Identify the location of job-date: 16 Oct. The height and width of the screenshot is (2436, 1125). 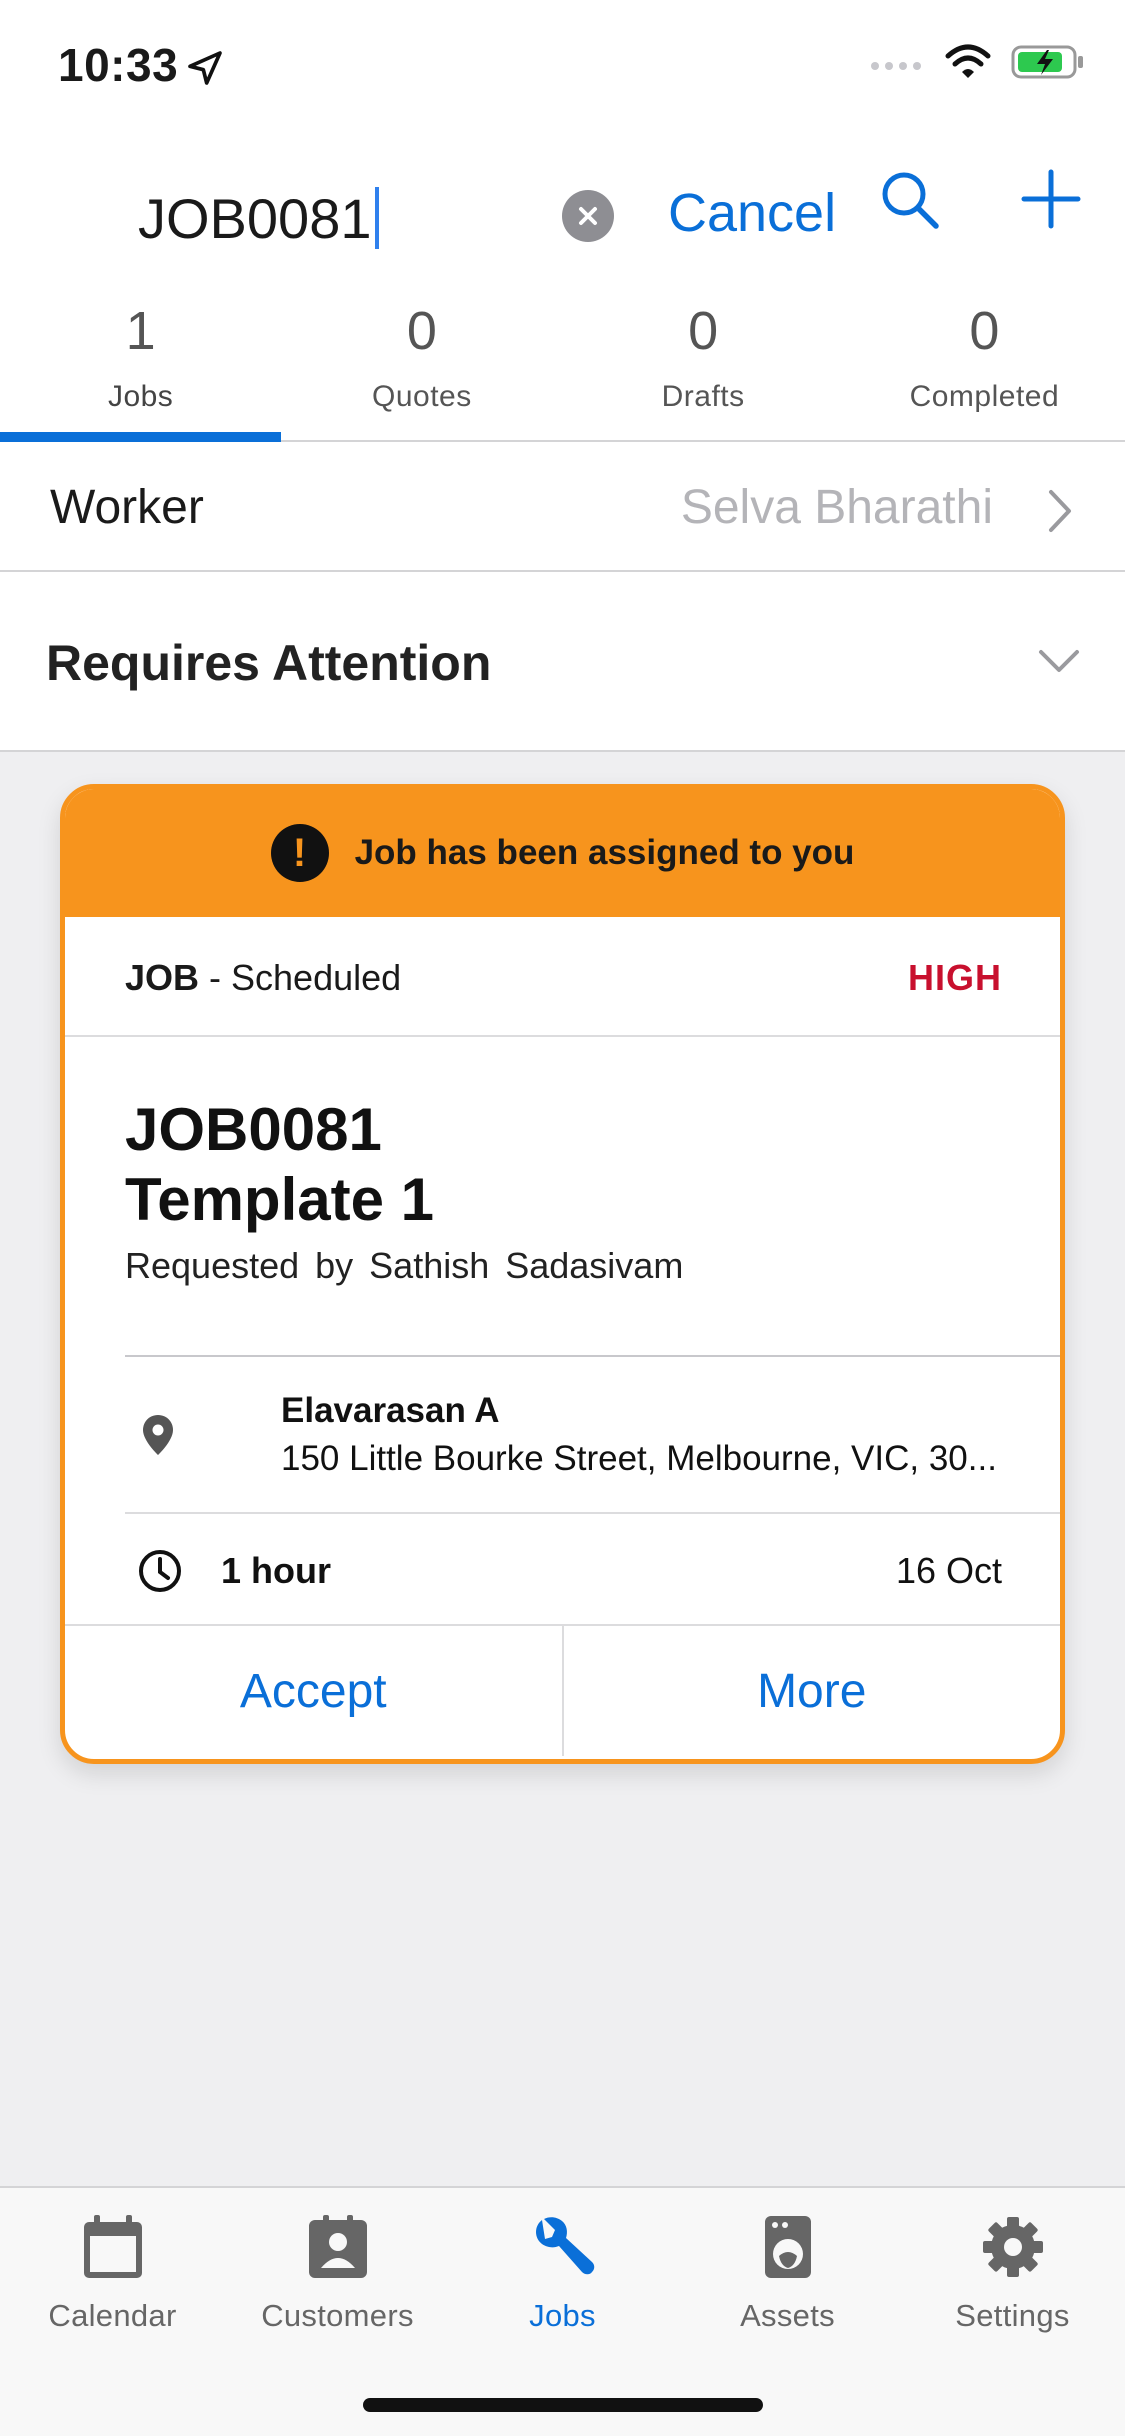
(948, 1570).